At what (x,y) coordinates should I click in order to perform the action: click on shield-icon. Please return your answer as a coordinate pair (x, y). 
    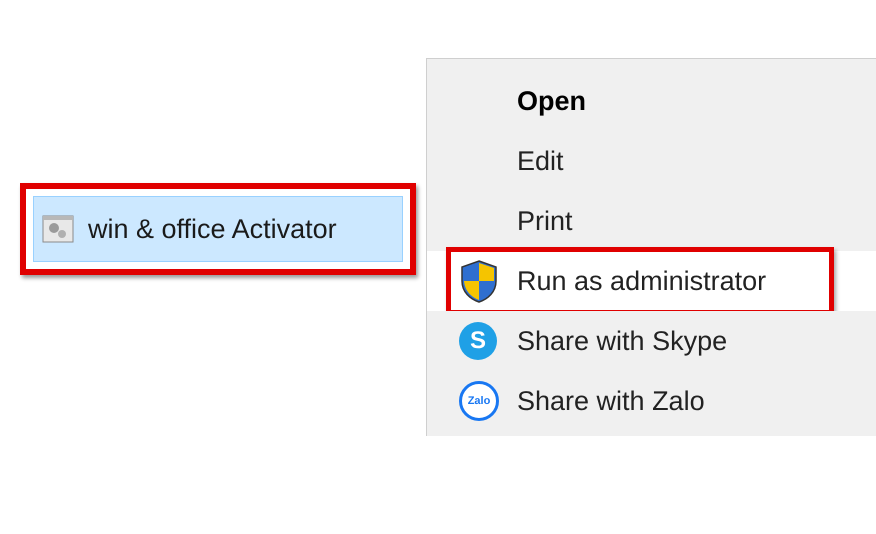
    Looking at the image, I should click on (479, 281).